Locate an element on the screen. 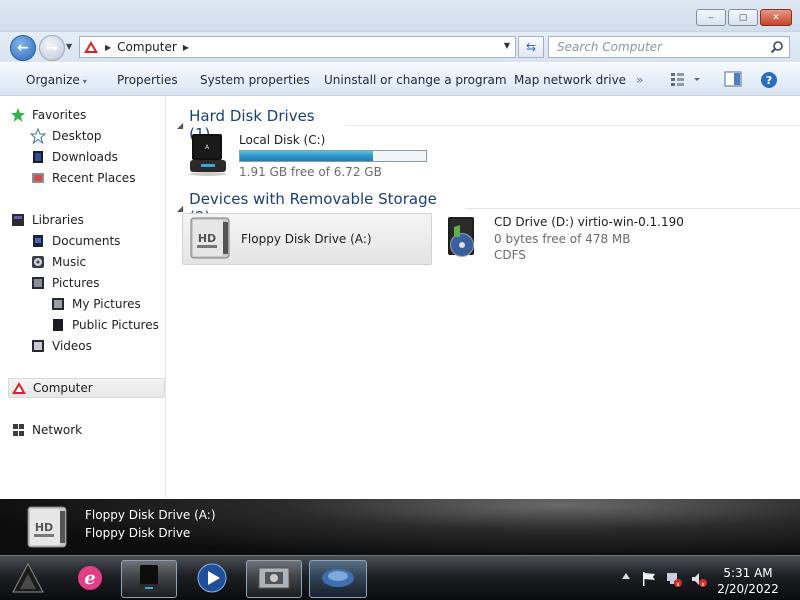 The height and width of the screenshot is (600, 800). public-pictures-icon is located at coordinates (58, 325).